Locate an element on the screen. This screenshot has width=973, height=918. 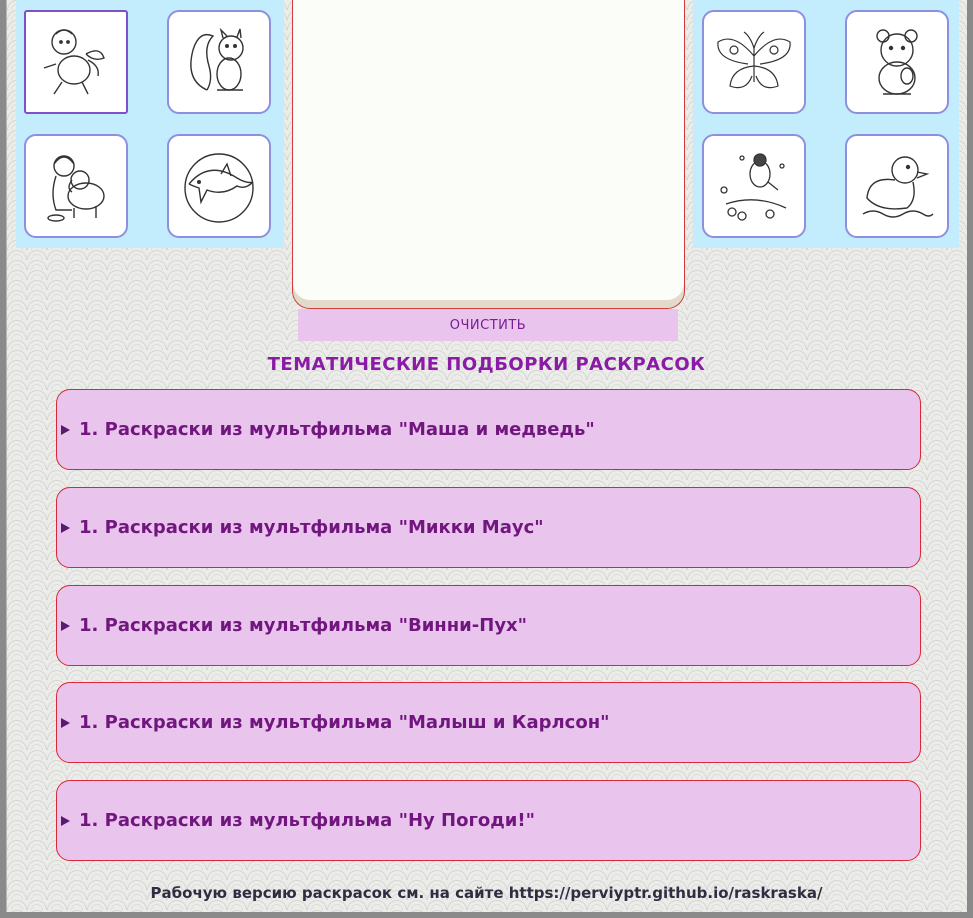
category-item: 1. Раскраски из мультфильма "Микки Маус" is located at coordinates (488, 527).